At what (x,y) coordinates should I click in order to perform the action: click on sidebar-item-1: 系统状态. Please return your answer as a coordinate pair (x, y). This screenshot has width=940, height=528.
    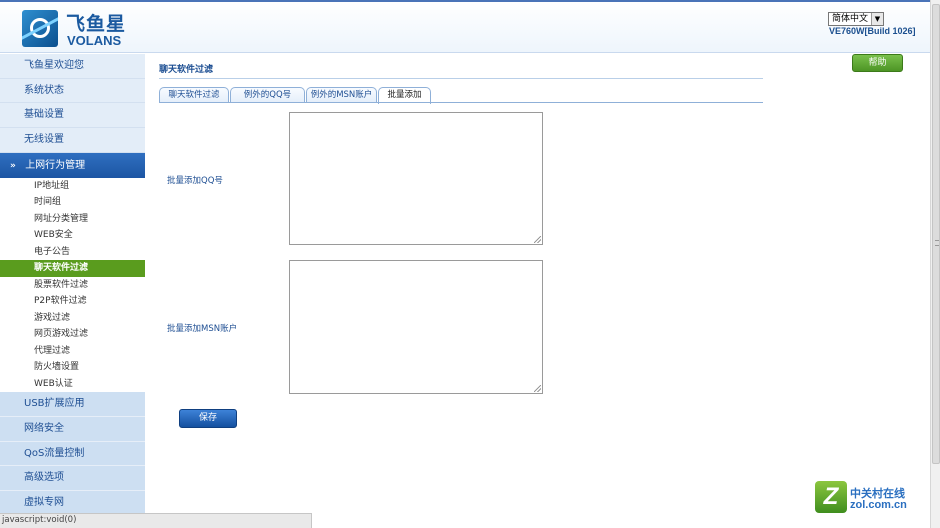
    Looking at the image, I should click on (72, 91).